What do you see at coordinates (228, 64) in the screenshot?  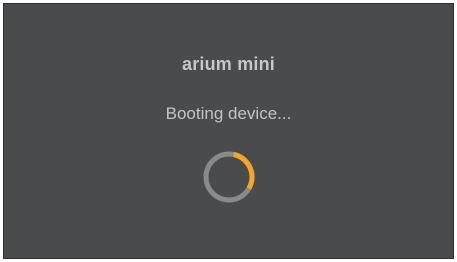 I see `device-name: arium mini` at bounding box center [228, 64].